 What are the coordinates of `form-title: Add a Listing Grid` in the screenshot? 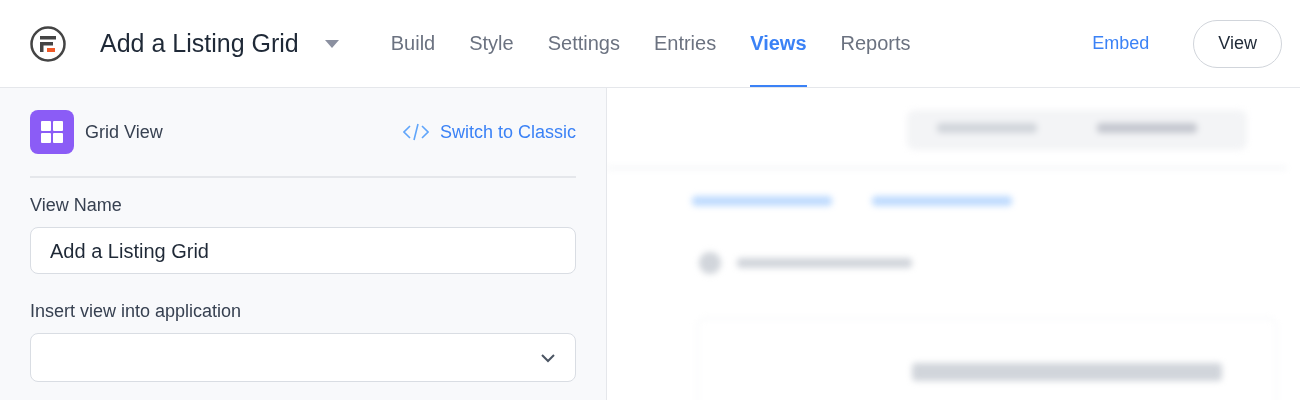 It's located at (199, 43).